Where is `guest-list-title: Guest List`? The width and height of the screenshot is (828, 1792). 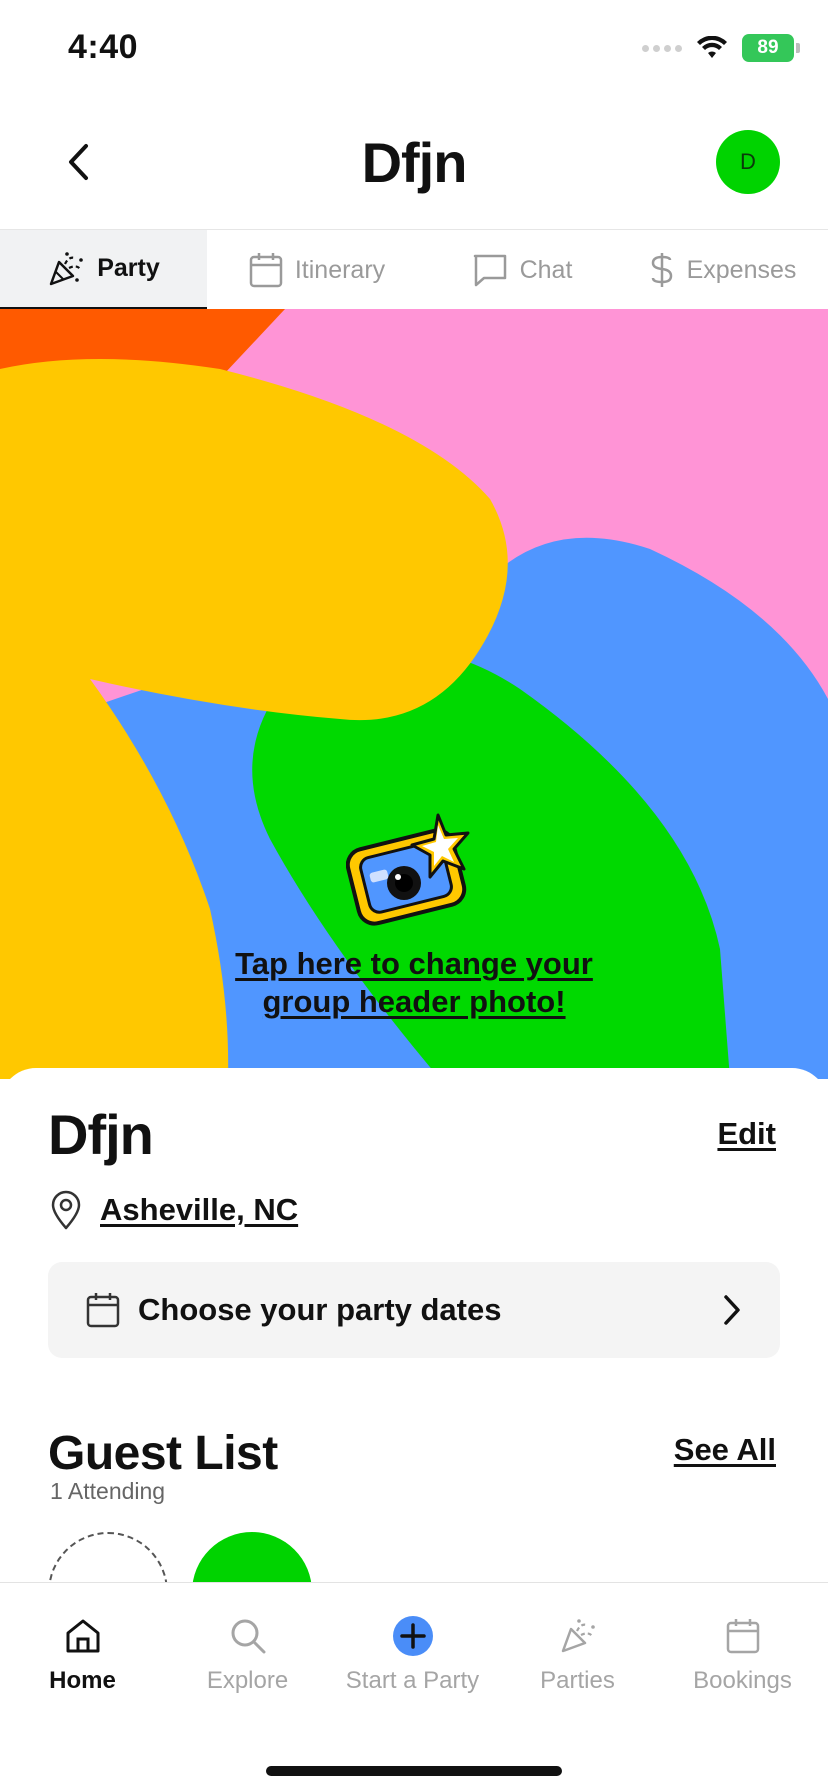
guest-list-title: Guest List is located at coordinates (163, 1453).